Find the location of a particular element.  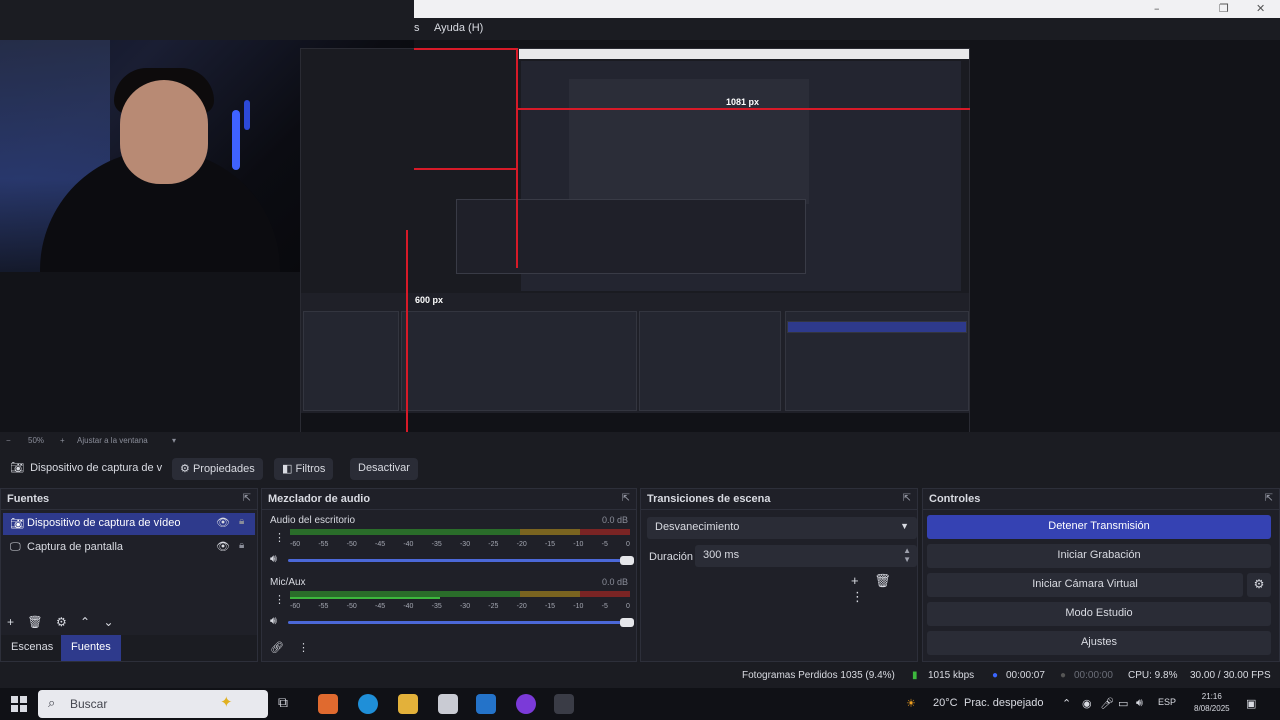

outlook-icon is located at coordinates (486, 704).